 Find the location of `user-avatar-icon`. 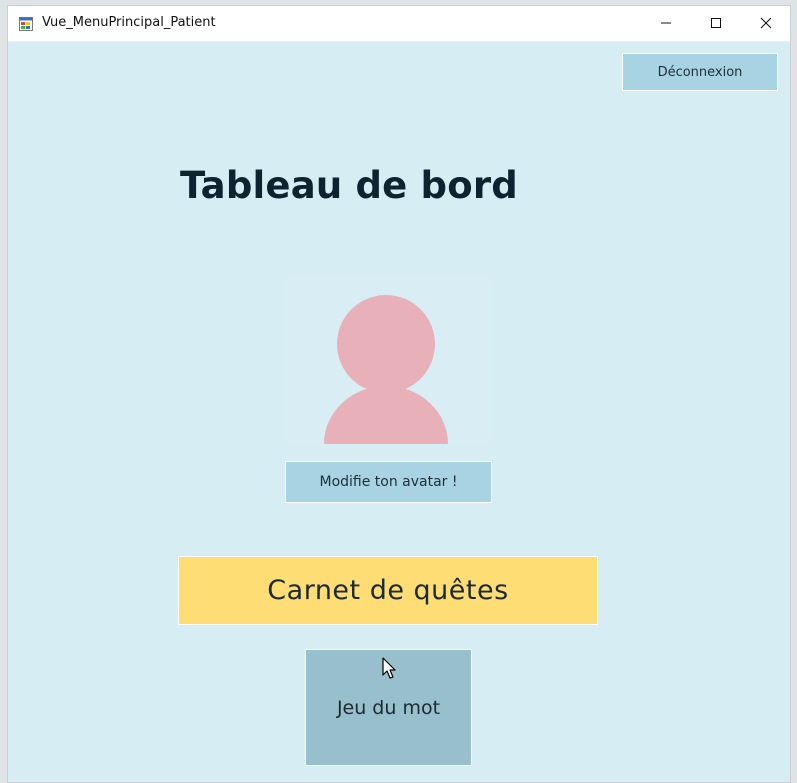

user-avatar-icon is located at coordinates (386, 369).